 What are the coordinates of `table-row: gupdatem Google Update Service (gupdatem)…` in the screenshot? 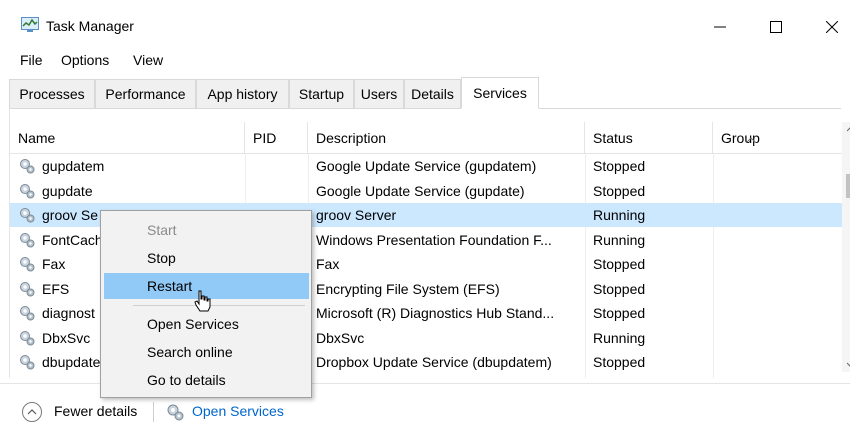 It's located at (426, 166).